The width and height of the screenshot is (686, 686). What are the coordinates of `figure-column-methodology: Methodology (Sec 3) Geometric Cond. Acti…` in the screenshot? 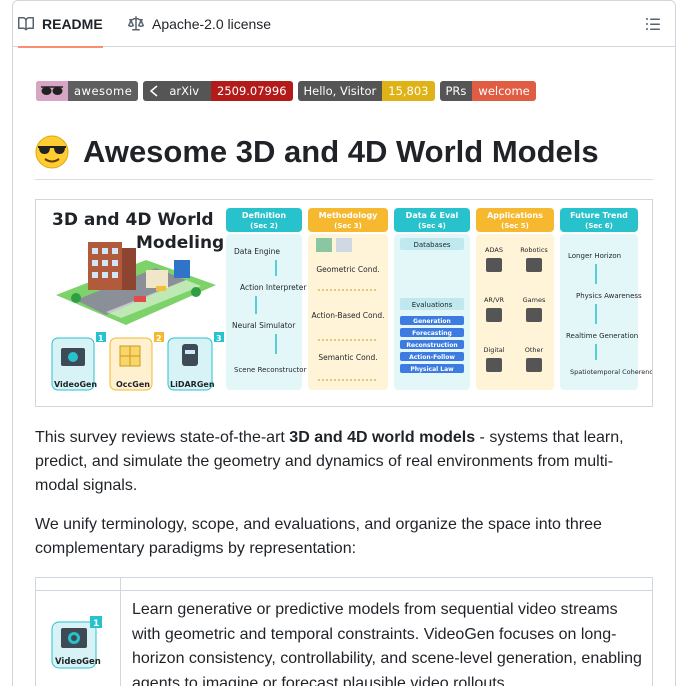 It's located at (348, 299).